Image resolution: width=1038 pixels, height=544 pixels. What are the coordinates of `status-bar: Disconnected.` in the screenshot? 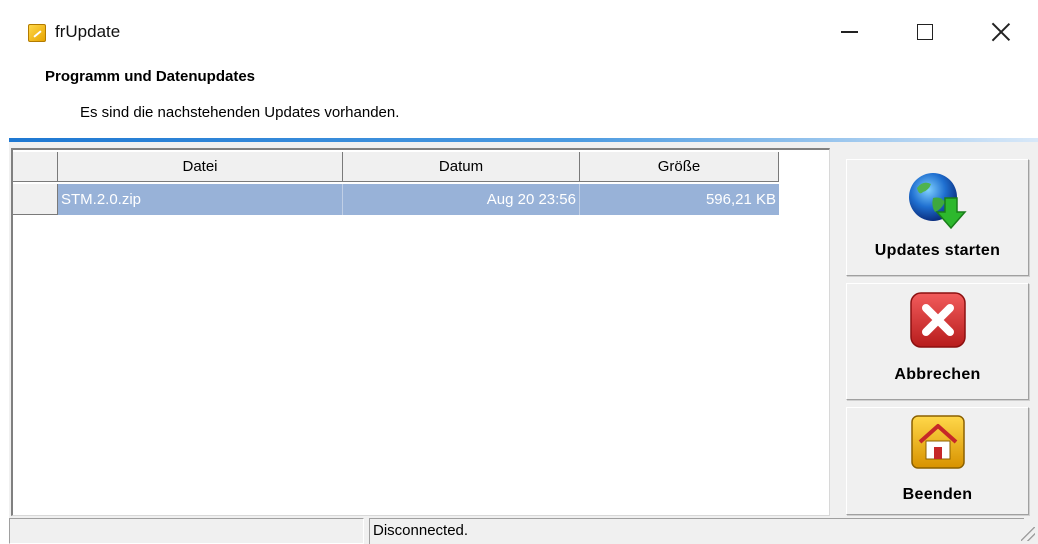 It's located at (523, 530).